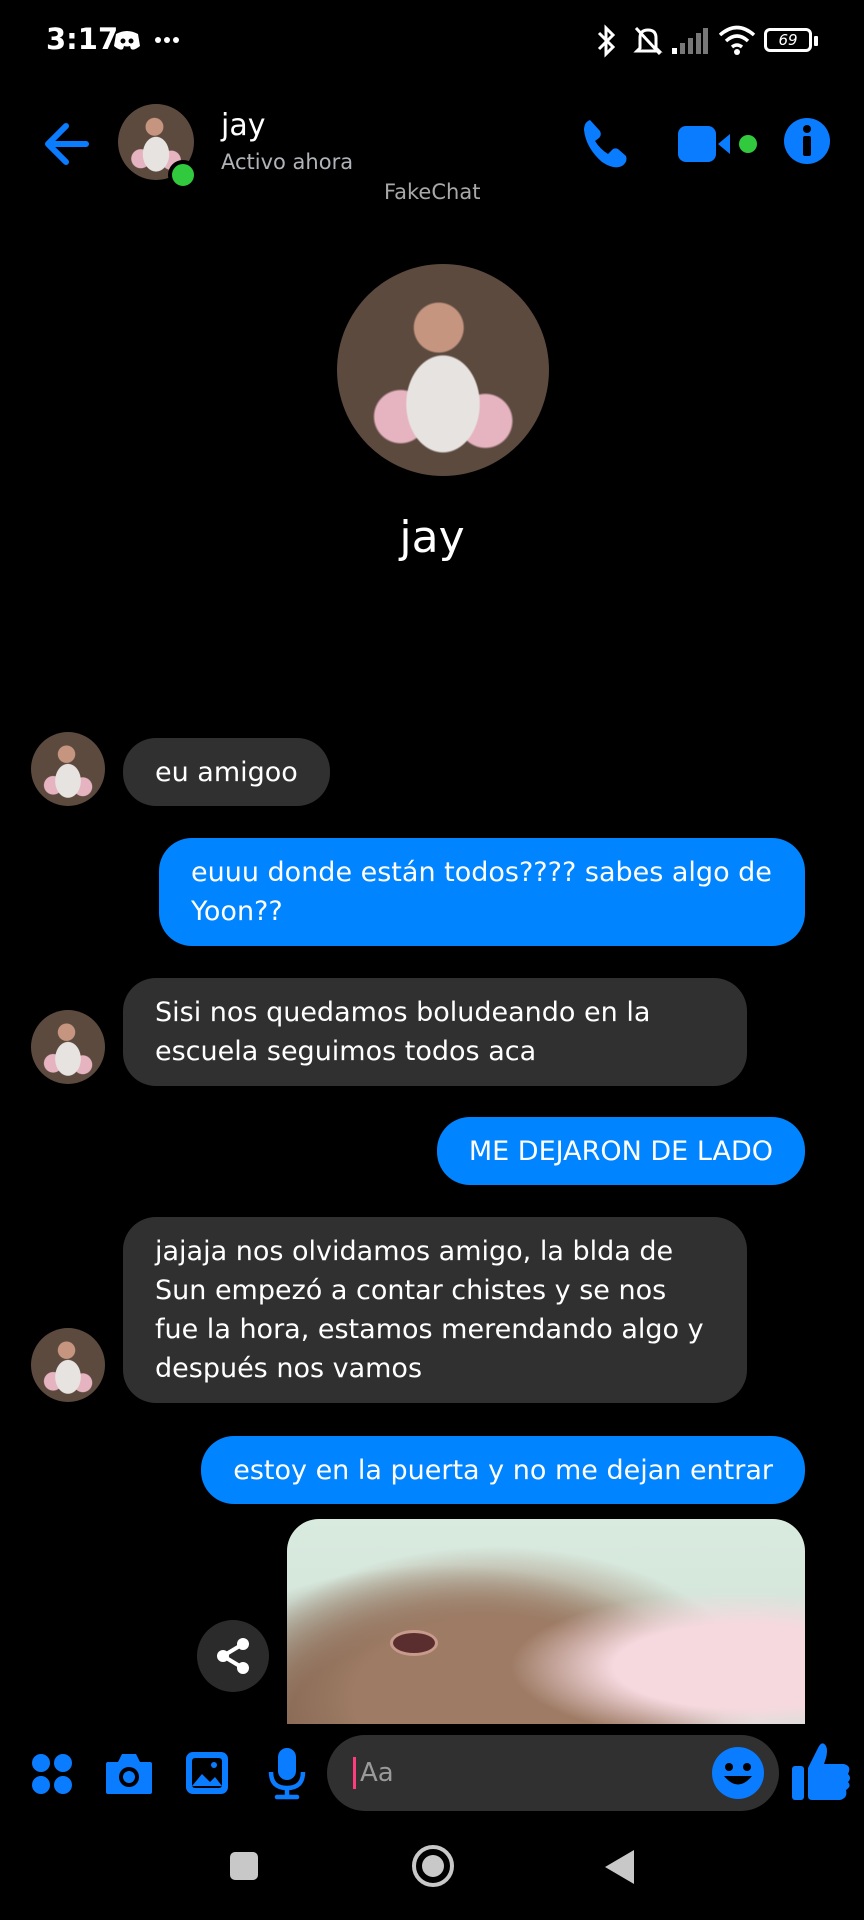 This screenshot has height=1920, width=864. I want to click on video-call-button, so click(720, 144).